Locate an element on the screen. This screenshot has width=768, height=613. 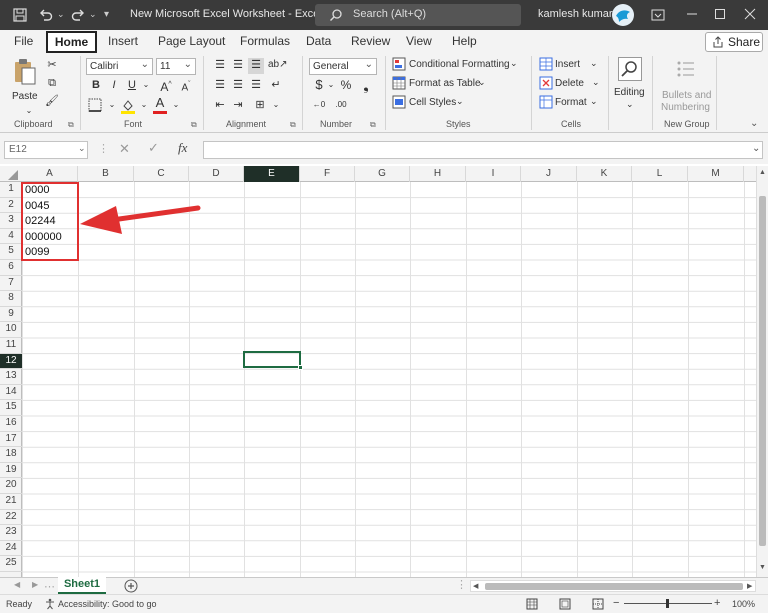
increase-font-icon: A^ is located at coordinates (166, 86).